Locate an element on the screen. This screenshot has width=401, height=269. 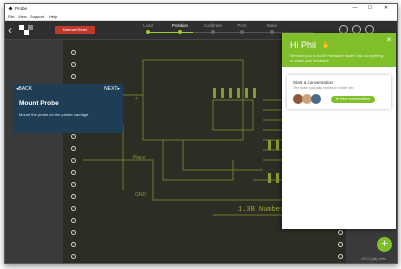
app-icon is located at coordinates (10, 8).